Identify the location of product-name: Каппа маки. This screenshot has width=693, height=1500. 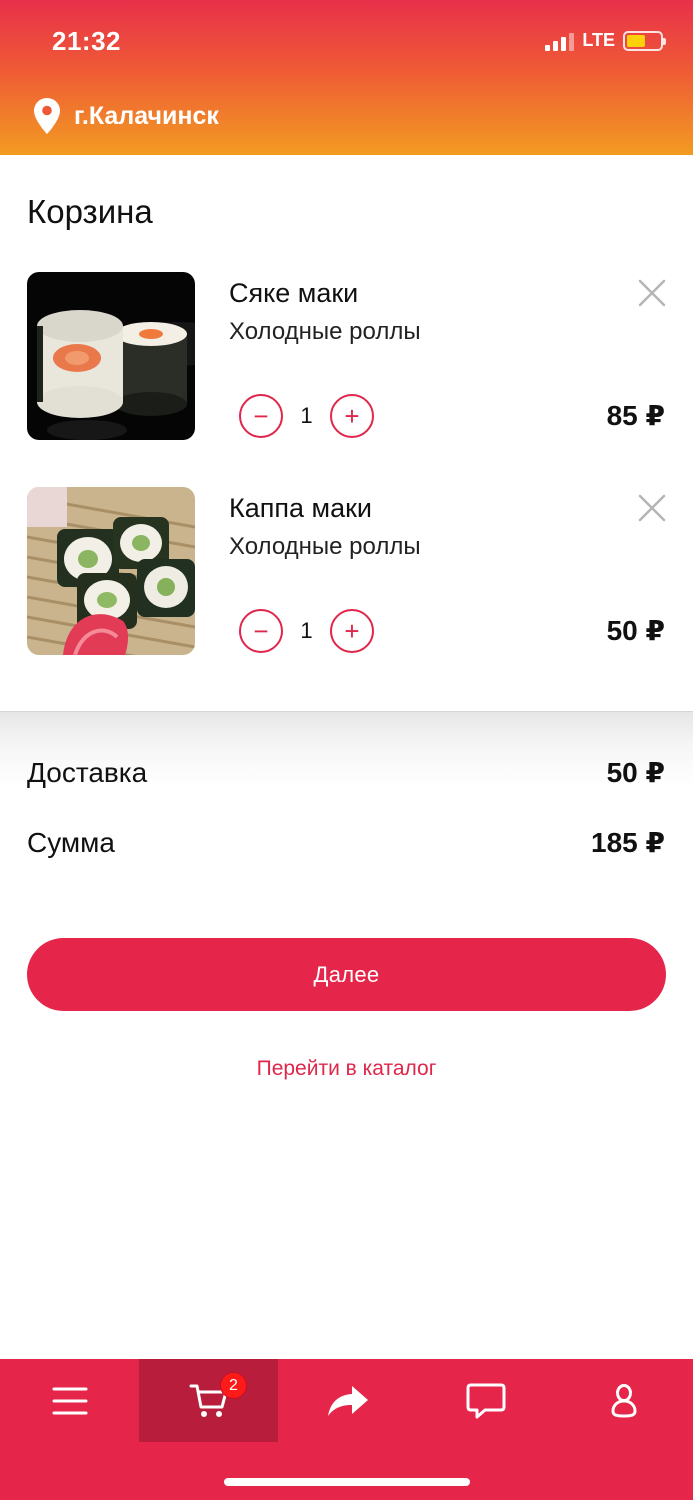
(300, 508).